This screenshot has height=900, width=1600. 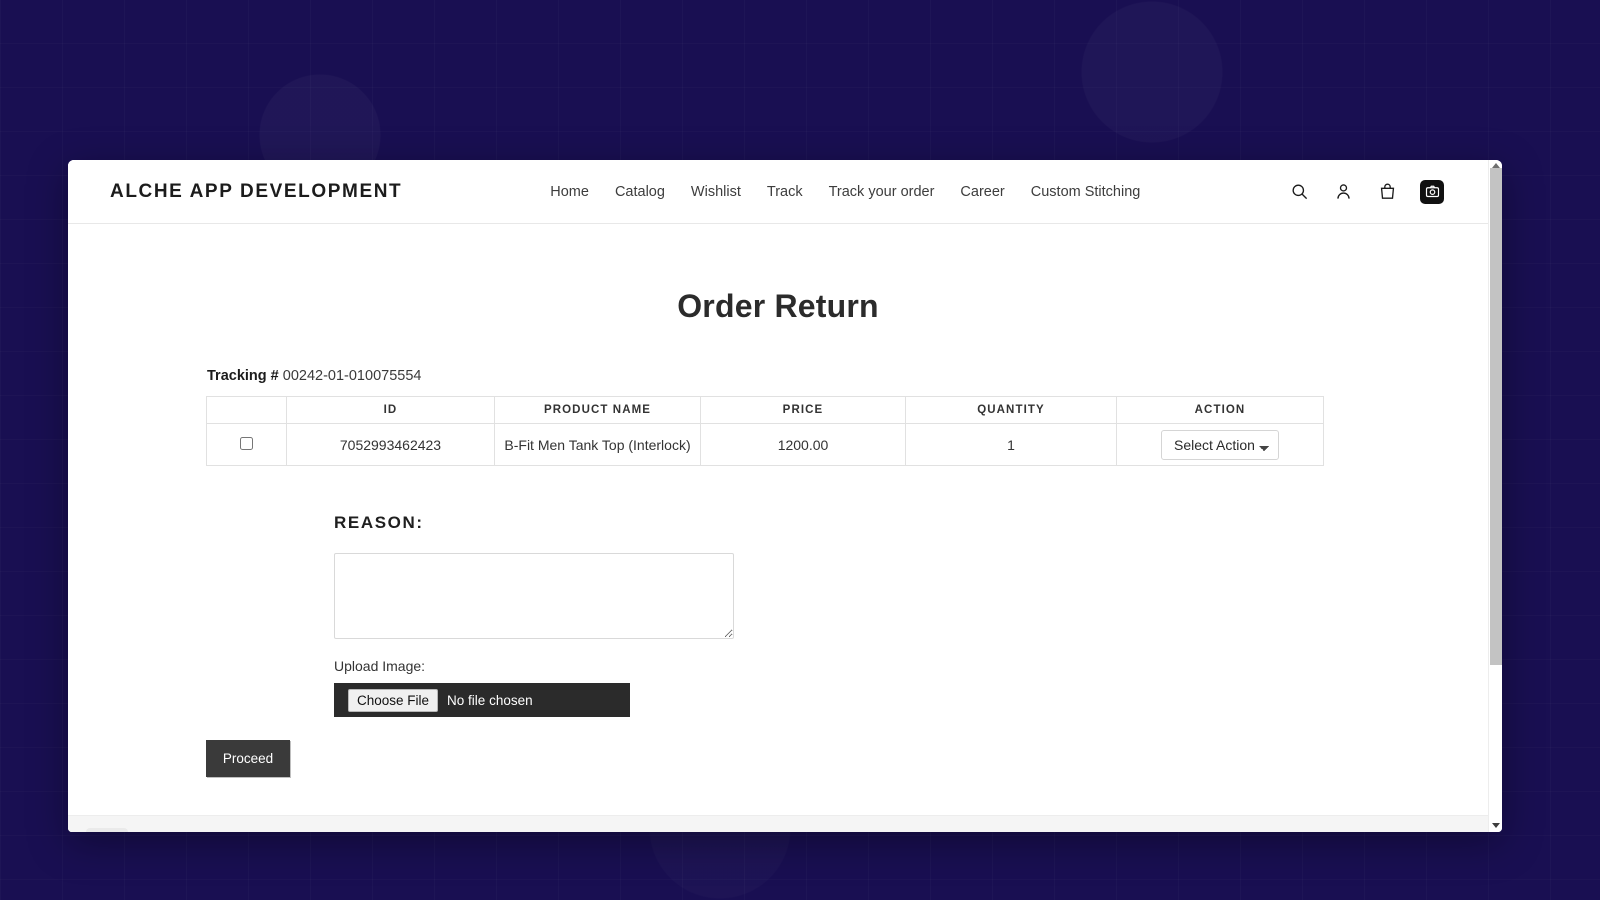 I want to click on cell-action: Select Action, so click(x=1220, y=444).